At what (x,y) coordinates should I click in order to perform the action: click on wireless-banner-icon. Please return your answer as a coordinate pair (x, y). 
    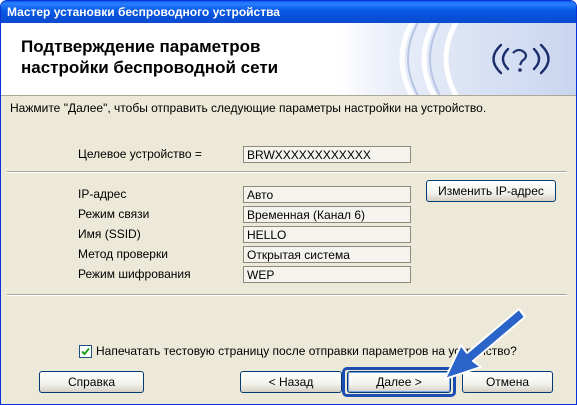
    Looking at the image, I should click on (456, 59).